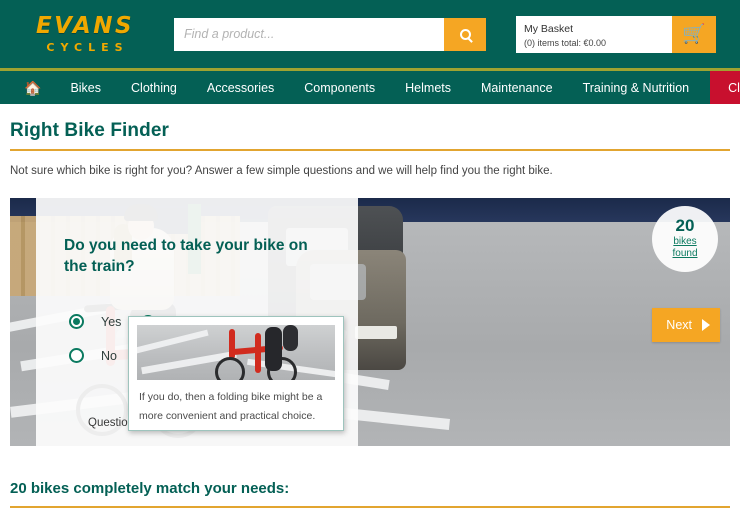 This screenshot has width=740, height=513. I want to click on nav-label: Maintenance, so click(517, 87).